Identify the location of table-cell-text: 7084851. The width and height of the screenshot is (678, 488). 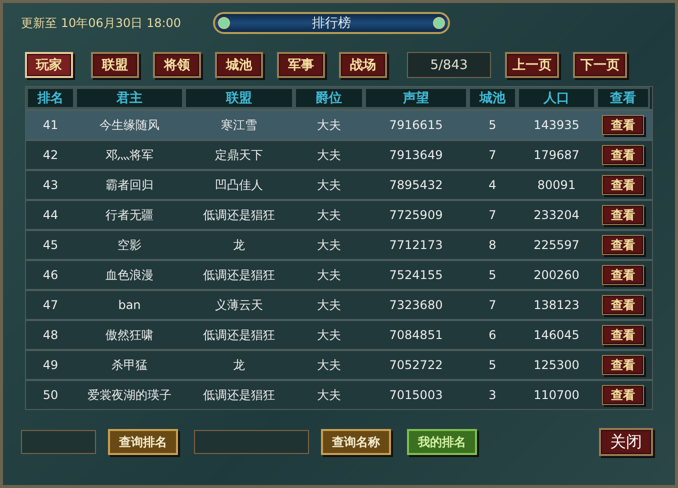
(416, 335).